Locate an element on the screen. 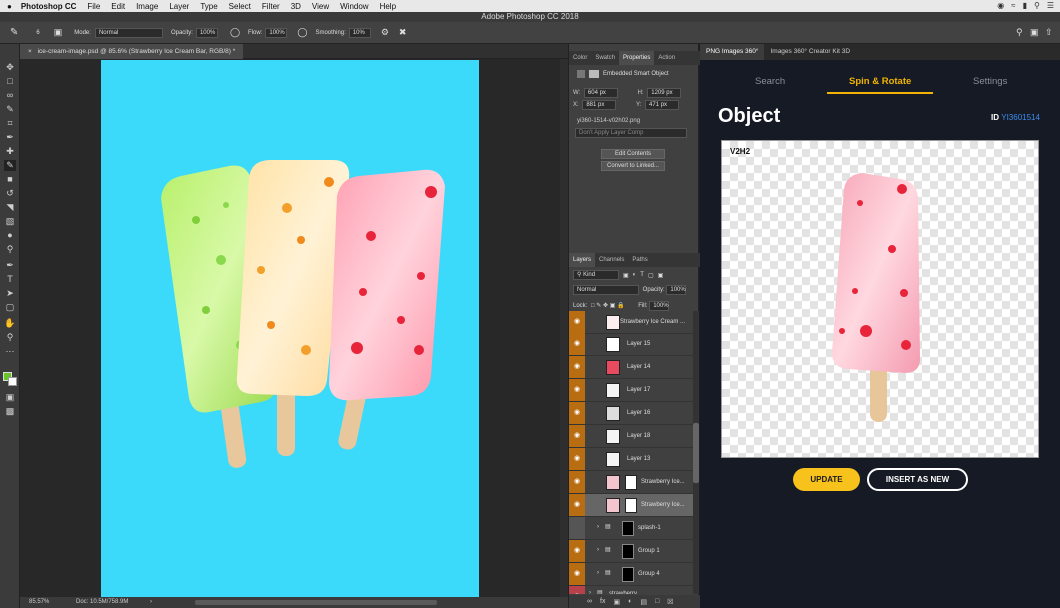 Image resolution: width=1060 pixels, height=608 pixels. menu-filter: Filter is located at coordinates (271, 6).